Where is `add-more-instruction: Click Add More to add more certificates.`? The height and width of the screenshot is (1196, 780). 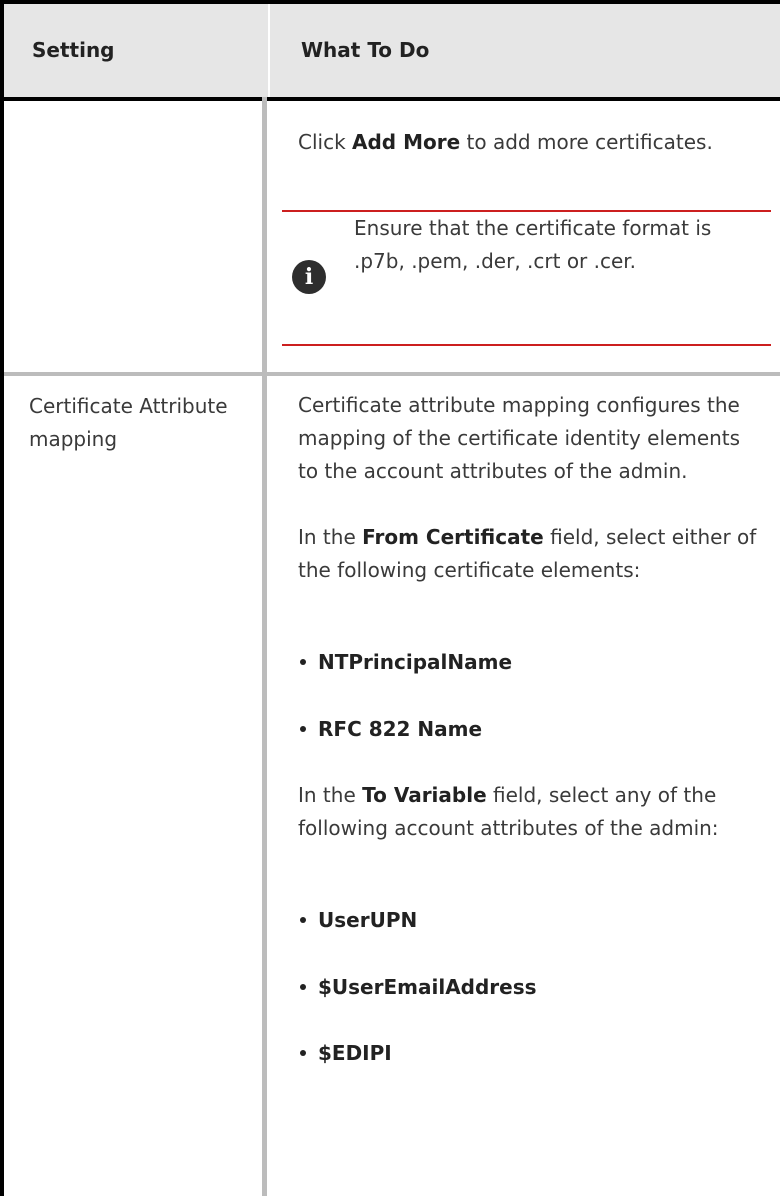
add-more-instruction: Click Add More to add more certificates. is located at coordinates (528, 142).